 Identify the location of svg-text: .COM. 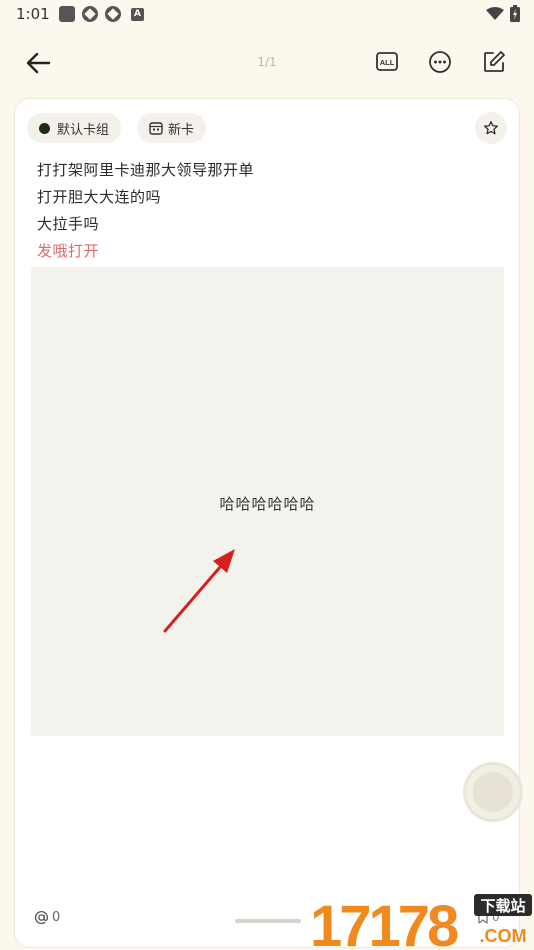
(503, 936).